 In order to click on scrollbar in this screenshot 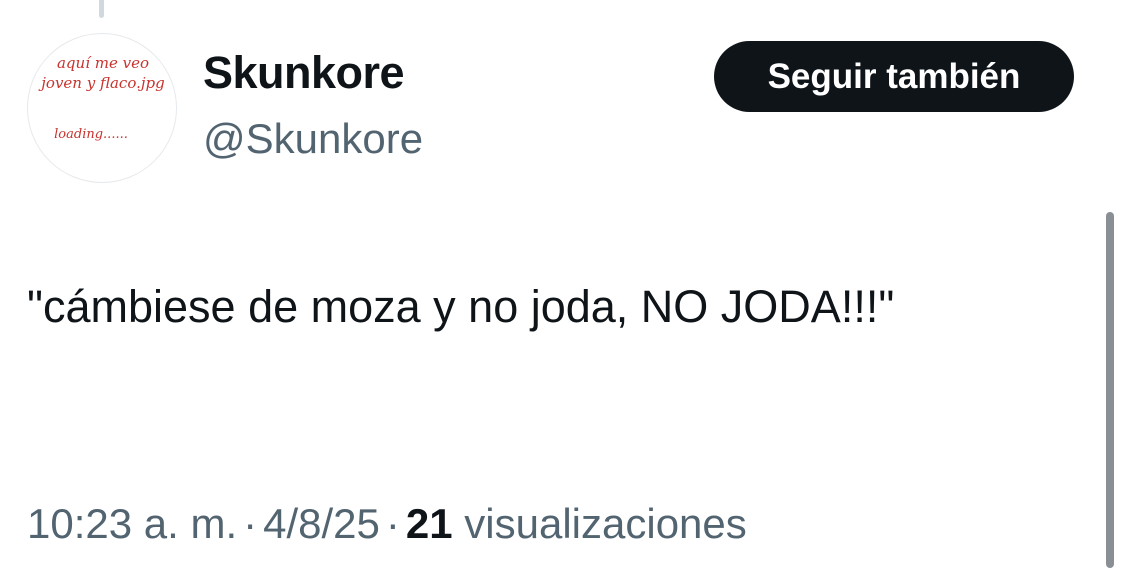, I will do `click(1110, 390)`.